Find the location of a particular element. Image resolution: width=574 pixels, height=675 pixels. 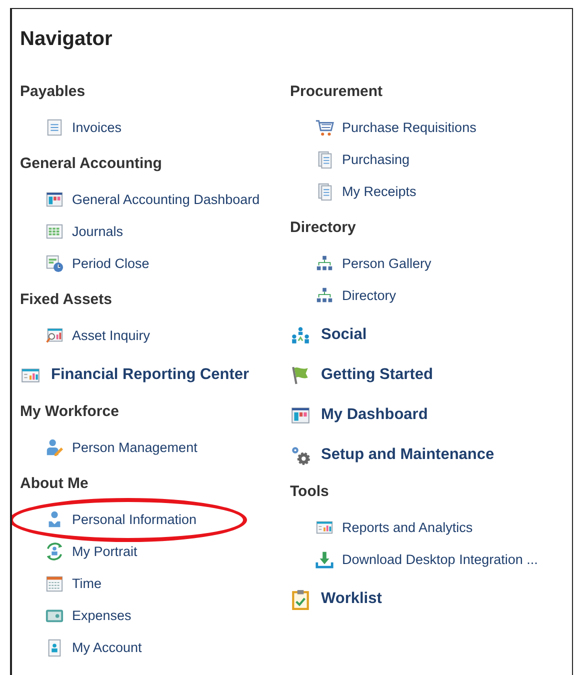

navigator-title: Navigator is located at coordinates (66, 38).